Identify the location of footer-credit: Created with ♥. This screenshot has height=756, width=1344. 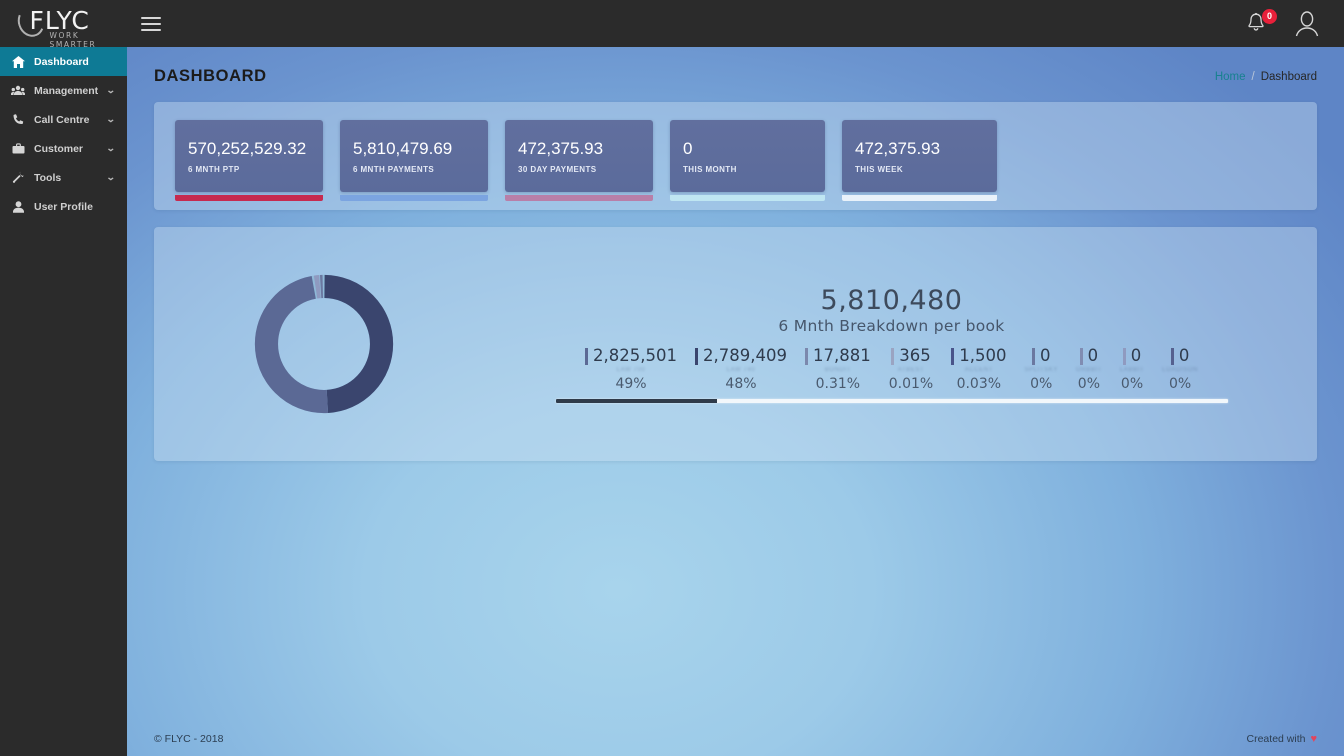
(1282, 739).